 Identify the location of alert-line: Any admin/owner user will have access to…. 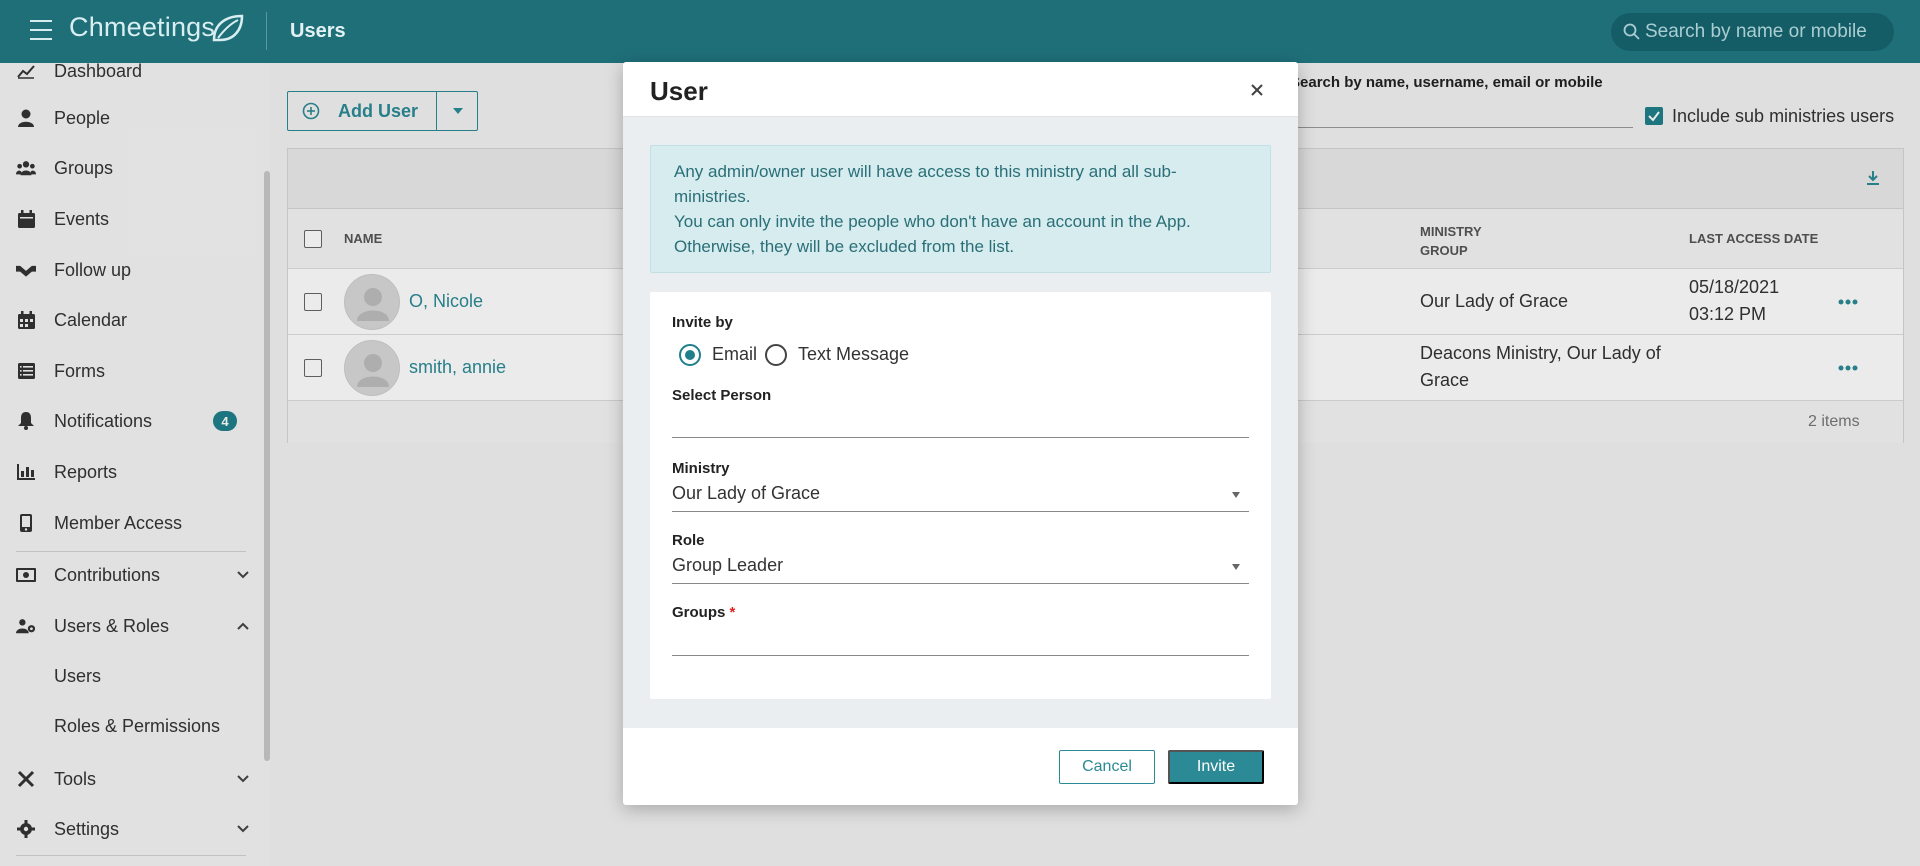
(925, 171).